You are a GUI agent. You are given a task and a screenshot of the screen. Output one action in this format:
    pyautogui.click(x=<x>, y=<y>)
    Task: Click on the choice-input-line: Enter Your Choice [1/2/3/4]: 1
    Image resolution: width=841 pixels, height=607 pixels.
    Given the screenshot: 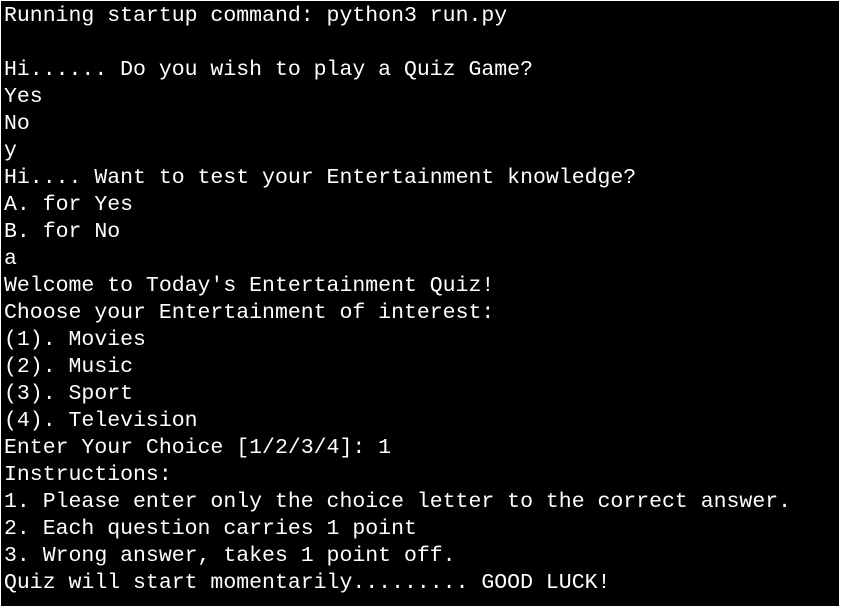 What is the action you would take?
    pyautogui.click(x=198, y=448)
    